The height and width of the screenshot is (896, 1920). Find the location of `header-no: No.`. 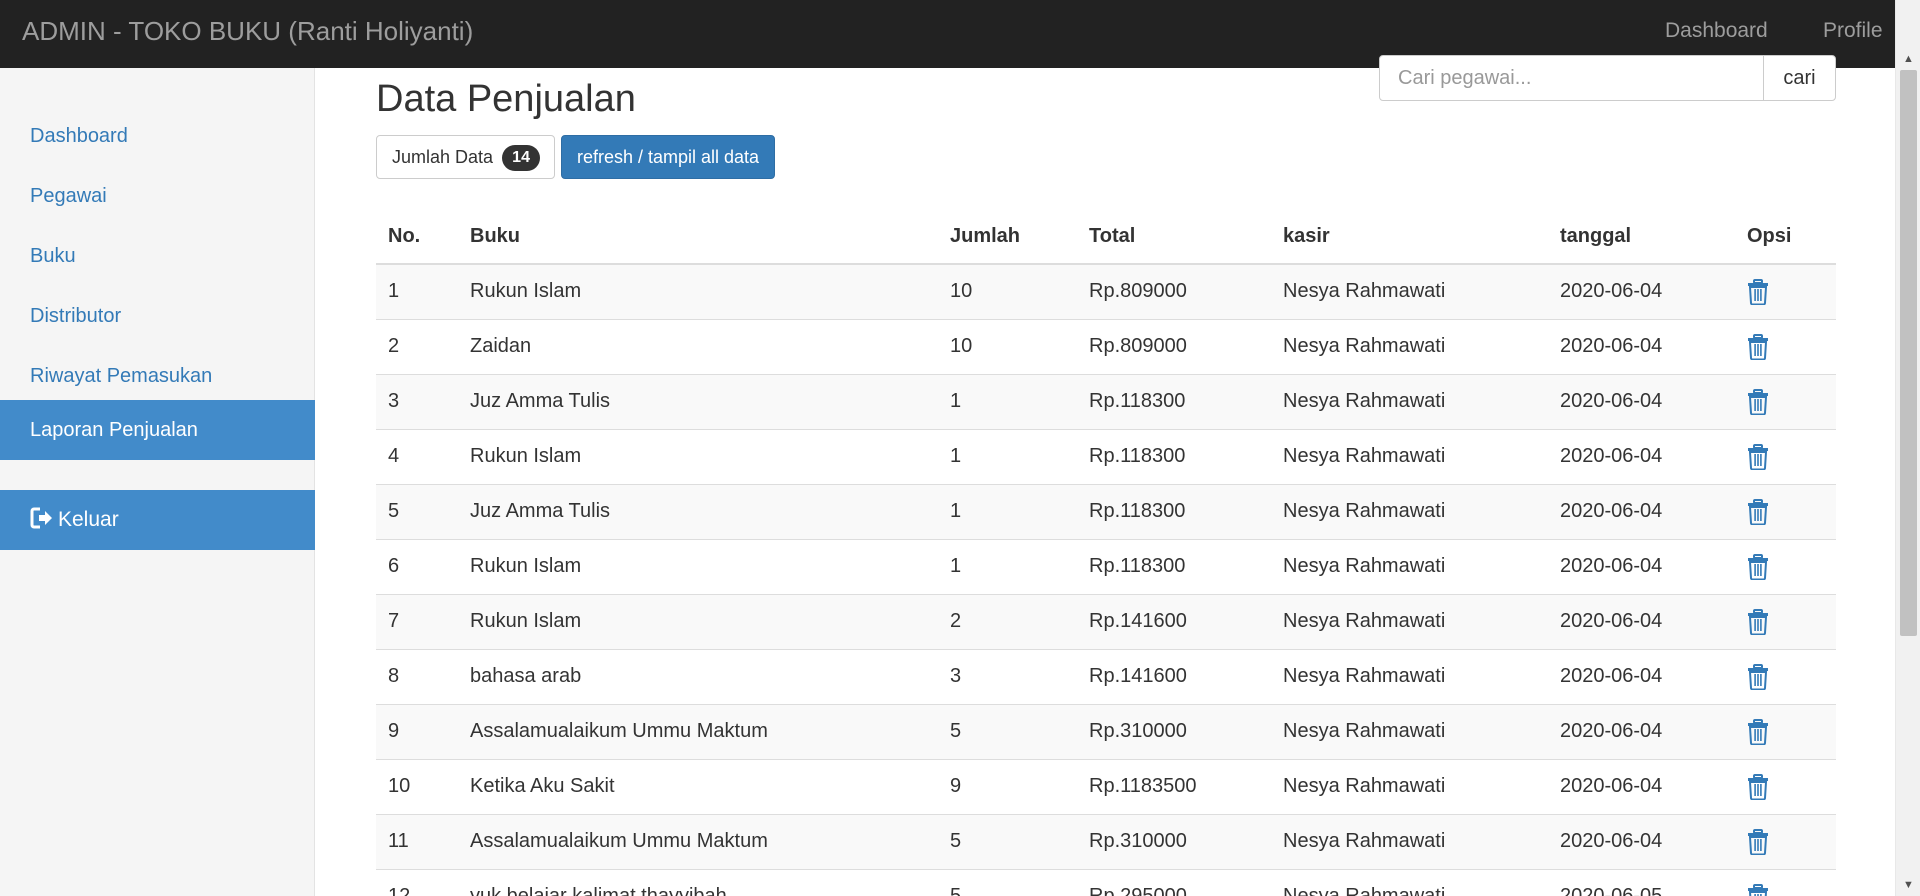

header-no: No. is located at coordinates (417, 237).